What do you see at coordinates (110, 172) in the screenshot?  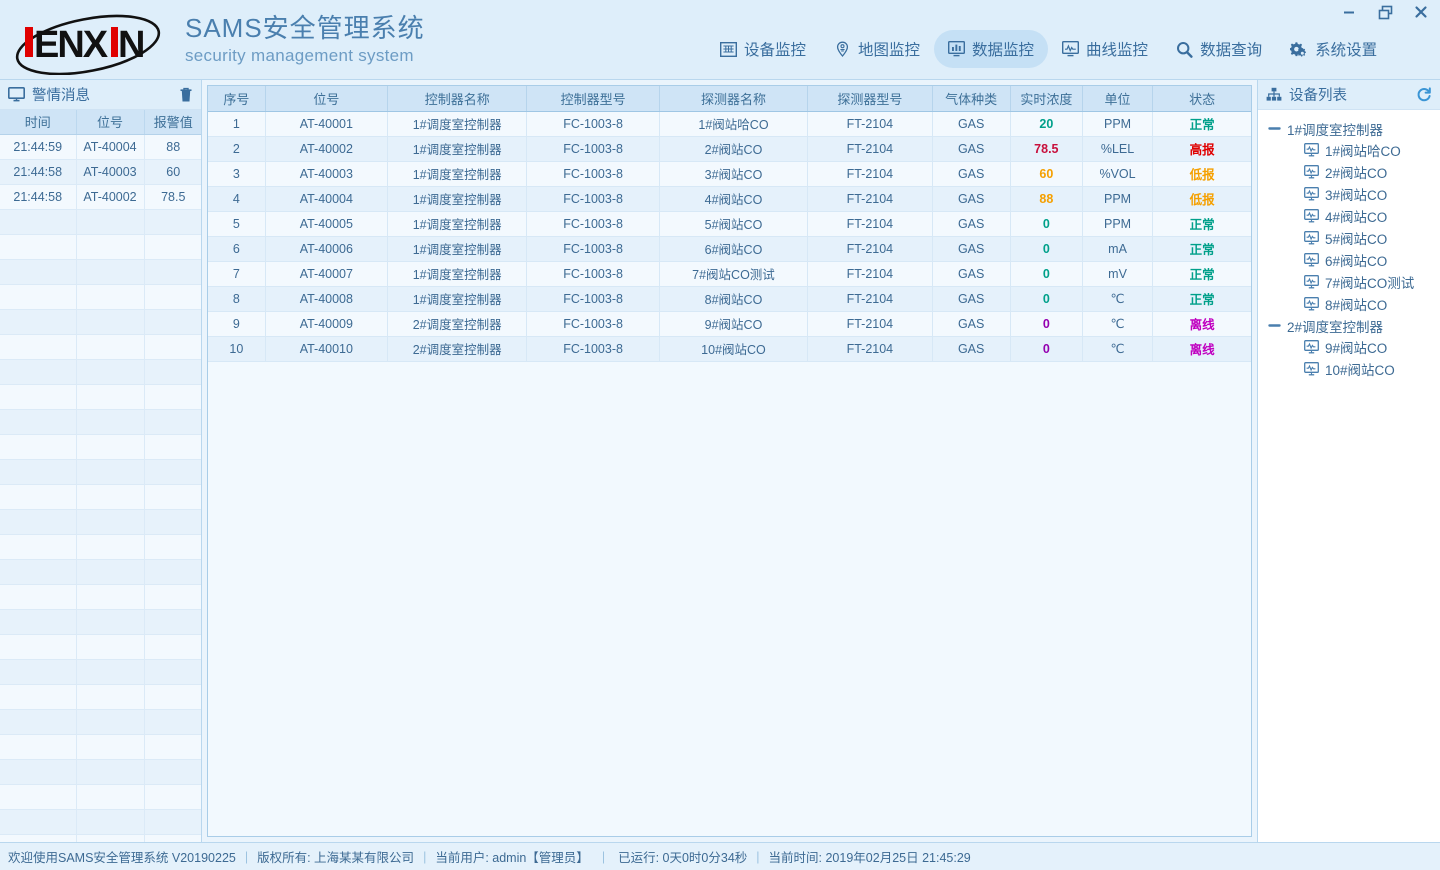 I see `alarm-cell: AT-40003` at bounding box center [110, 172].